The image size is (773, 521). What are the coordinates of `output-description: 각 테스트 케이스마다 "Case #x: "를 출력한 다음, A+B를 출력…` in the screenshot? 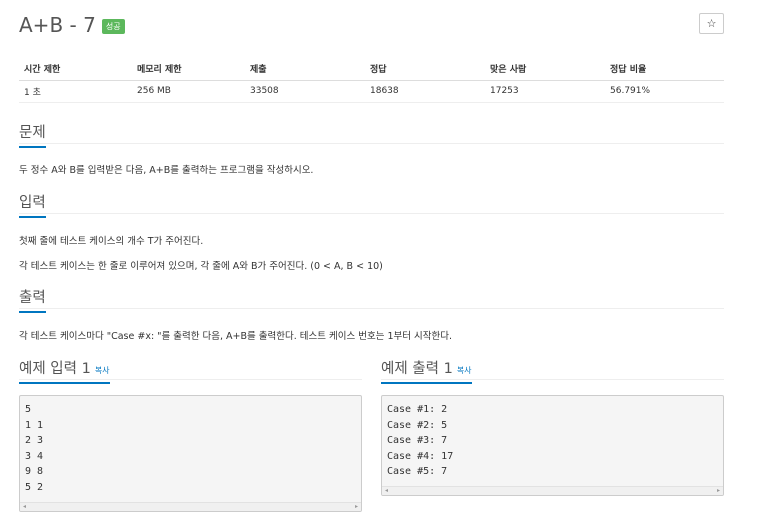 It's located at (236, 336).